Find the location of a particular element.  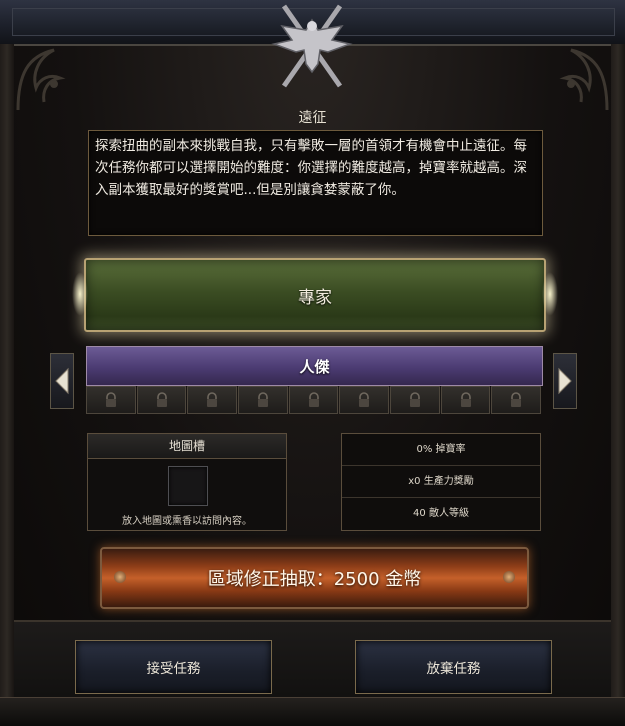

enemy-level-stat: 40 敵人等級 is located at coordinates (441, 513).